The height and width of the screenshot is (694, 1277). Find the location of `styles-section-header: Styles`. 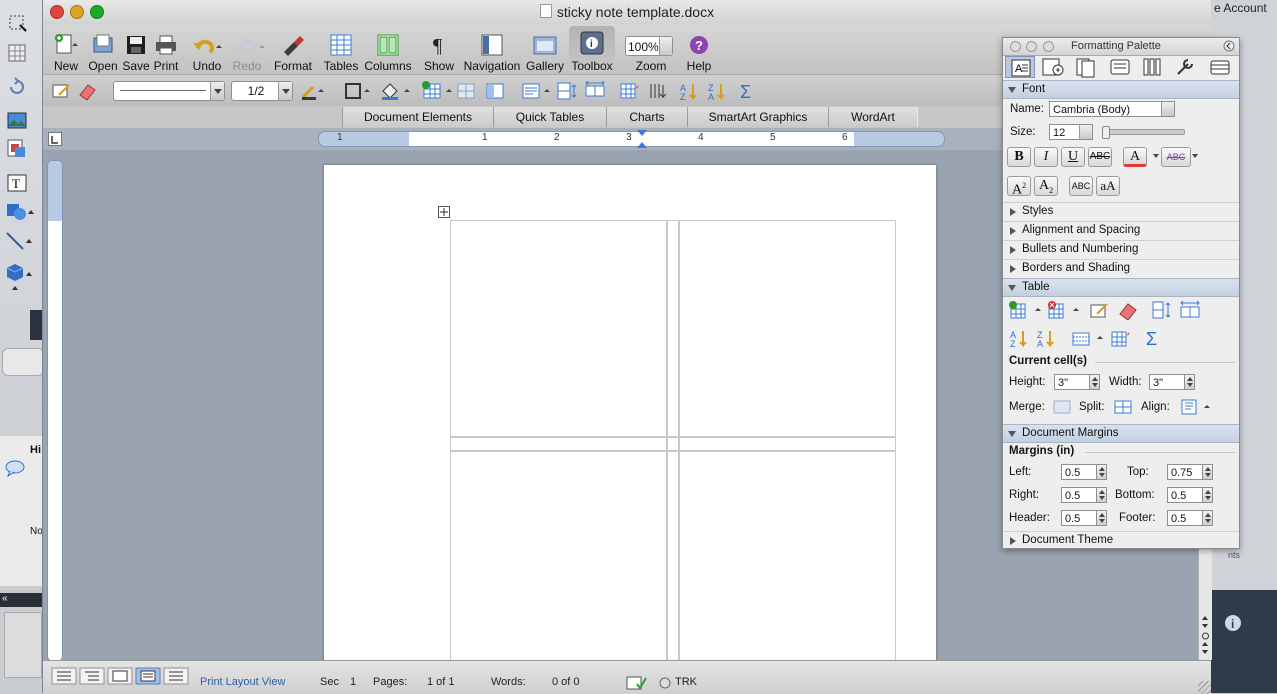

styles-section-header: Styles is located at coordinates (1121, 211).